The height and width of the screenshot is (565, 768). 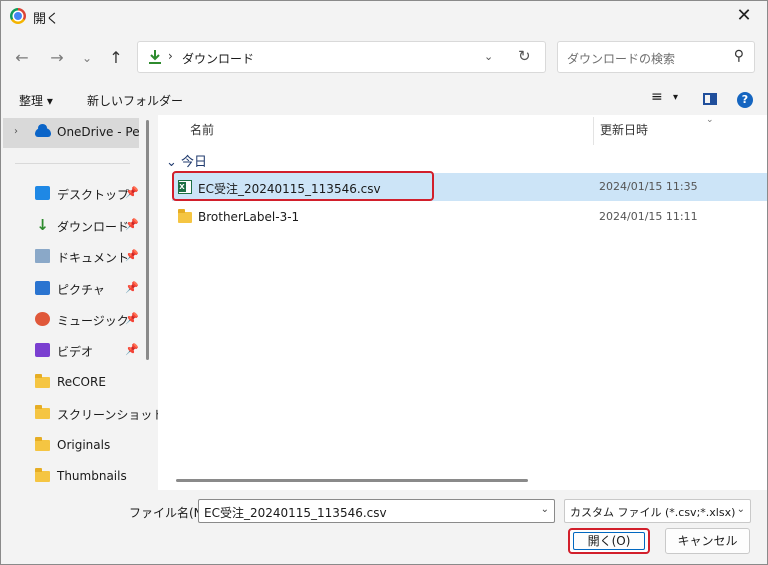 I want to click on sidebar-item-documents: ドキュメント 📌, so click(x=73, y=257).